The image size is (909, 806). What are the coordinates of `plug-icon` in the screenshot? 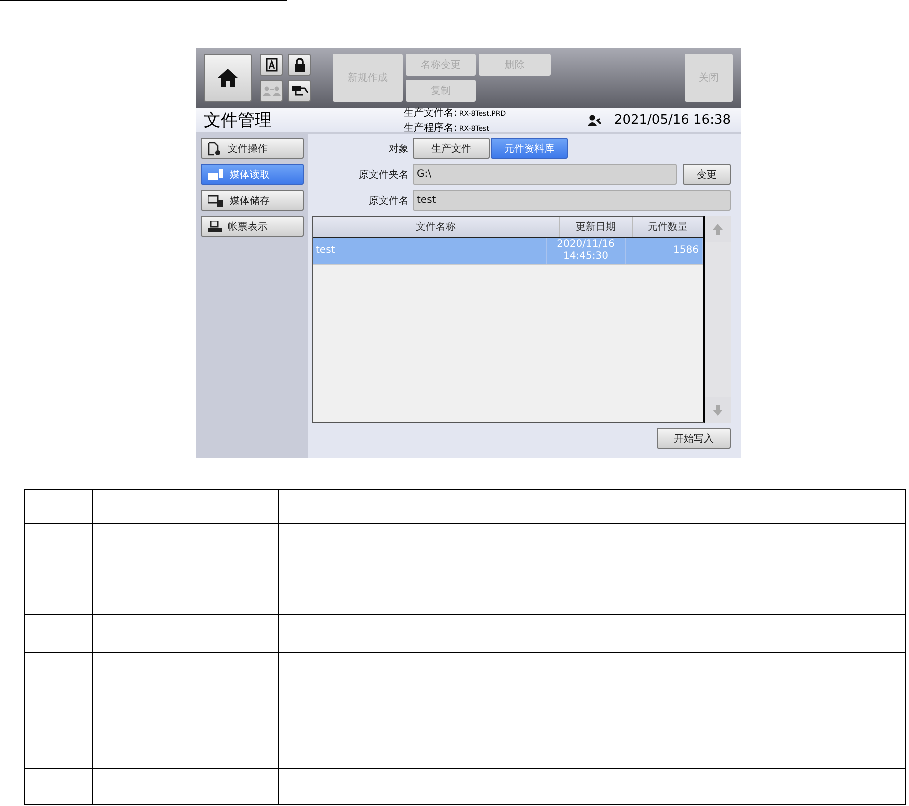 It's located at (299, 91).